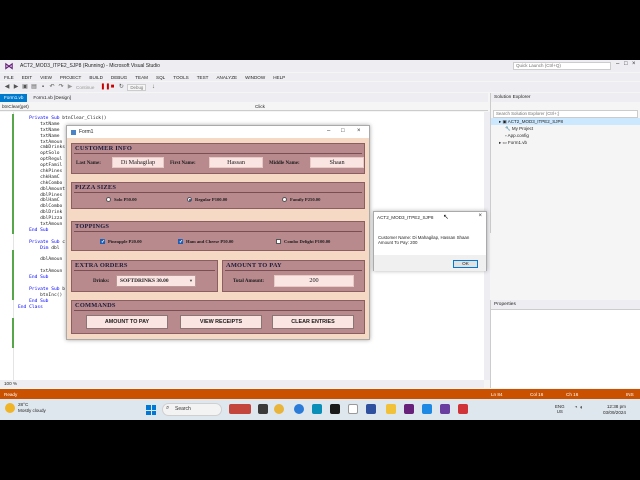  I want to click on form-maximize-icon: □, so click(343, 131).